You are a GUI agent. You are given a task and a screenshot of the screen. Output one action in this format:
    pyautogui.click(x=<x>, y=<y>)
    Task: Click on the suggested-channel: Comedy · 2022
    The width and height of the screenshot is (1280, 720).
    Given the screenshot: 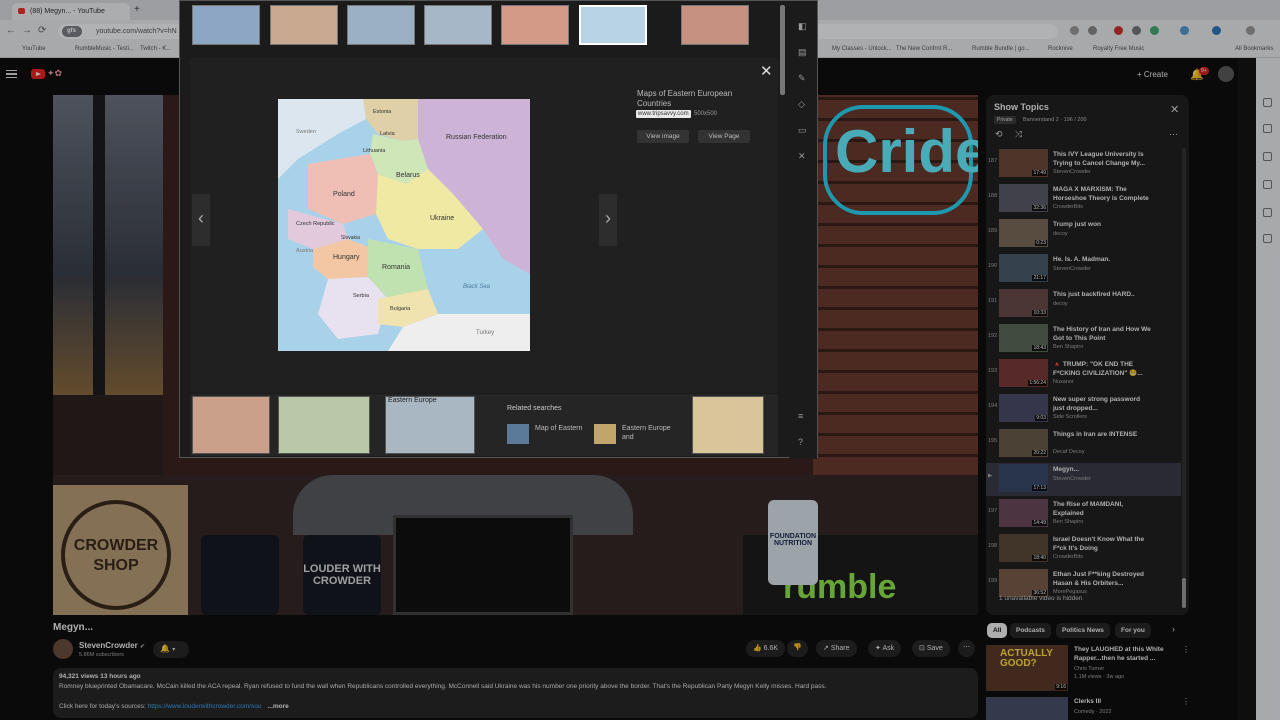 What is the action you would take?
    pyautogui.click(x=1093, y=712)
    